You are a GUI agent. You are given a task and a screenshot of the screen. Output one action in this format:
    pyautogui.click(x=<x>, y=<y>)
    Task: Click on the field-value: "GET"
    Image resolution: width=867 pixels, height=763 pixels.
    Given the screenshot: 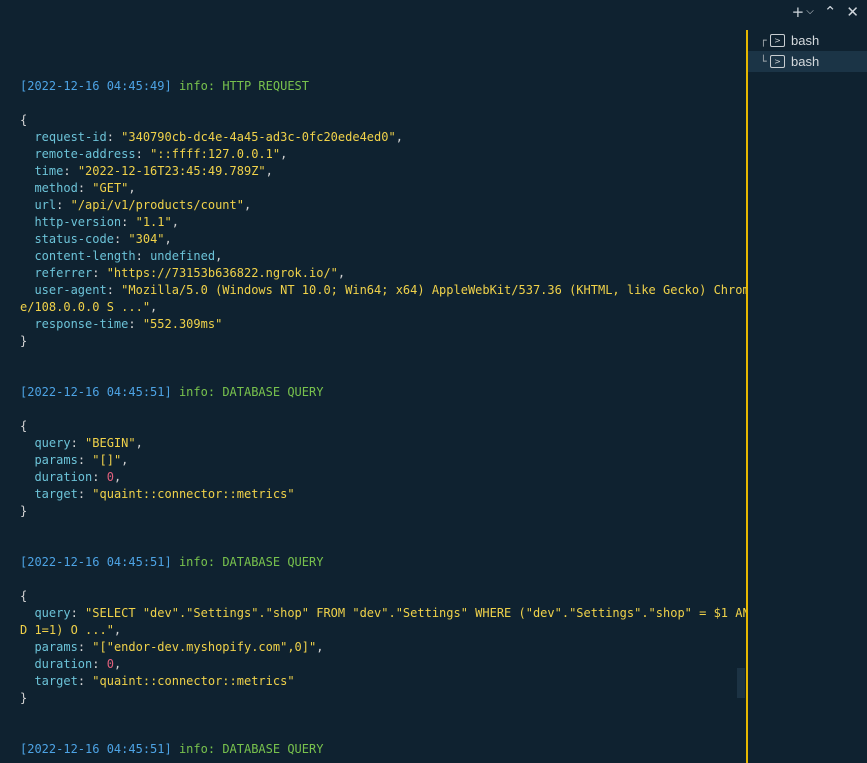 What is the action you would take?
    pyautogui.click(x=110, y=188)
    